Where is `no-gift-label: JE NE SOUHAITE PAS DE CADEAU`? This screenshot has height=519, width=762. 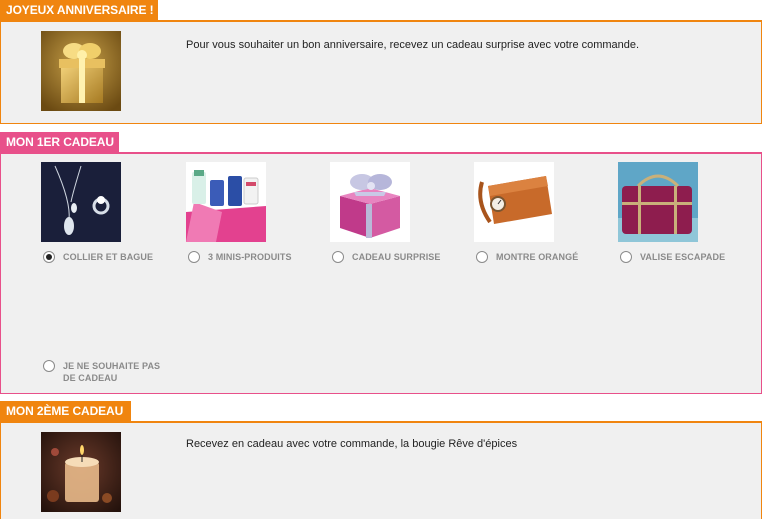 no-gift-label: JE NE SOUHAITE PAS DE CADEAU is located at coordinates (112, 372).